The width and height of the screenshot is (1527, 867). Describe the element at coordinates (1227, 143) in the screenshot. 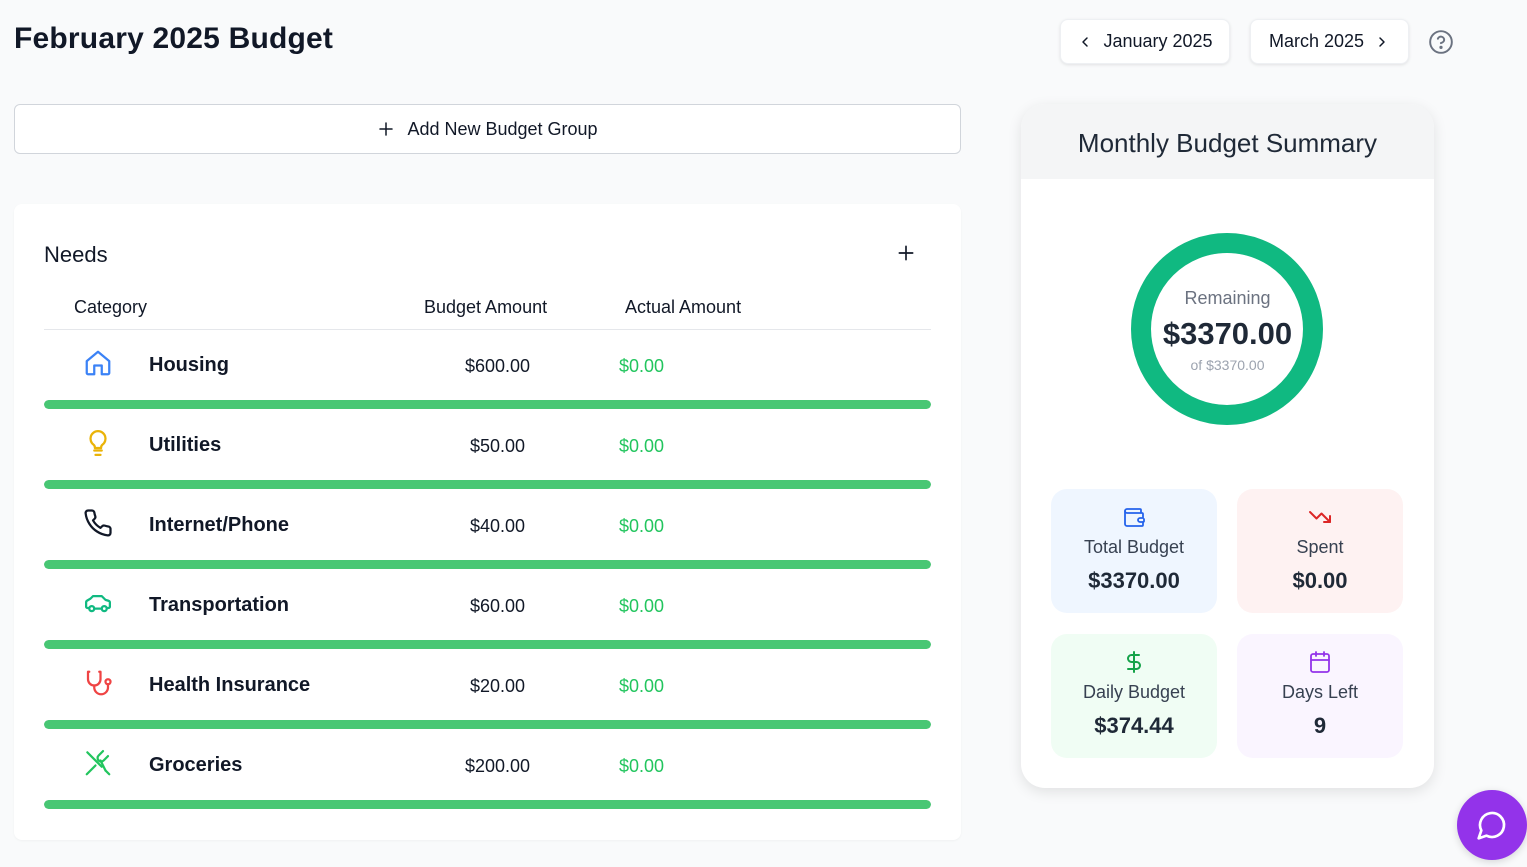

I see `summary-title: Monthly Budget Summary` at that location.